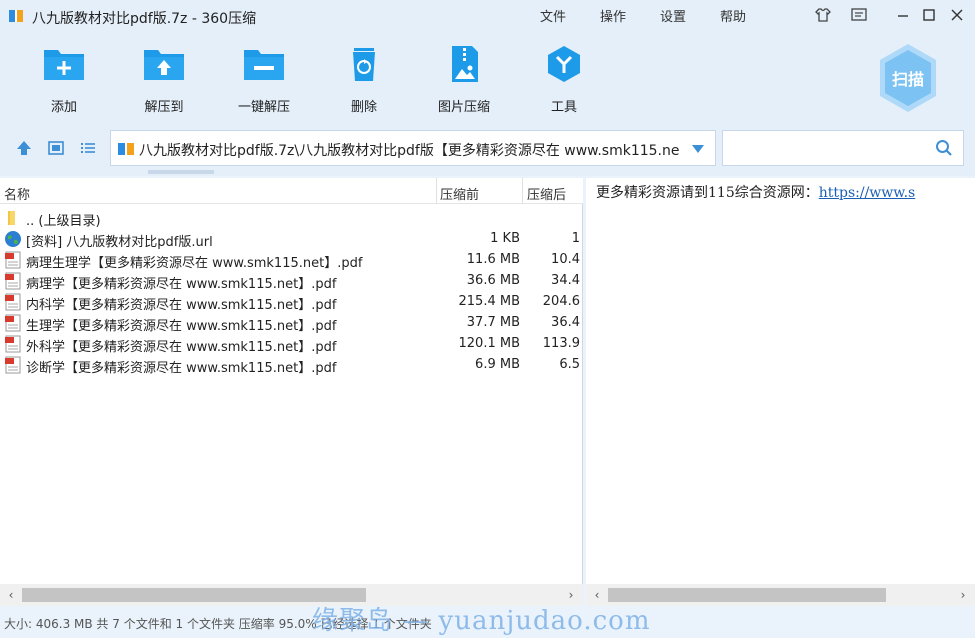 This screenshot has width=975, height=638. Describe the element at coordinates (565, 280) in the screenshot. I see `file-packed: 34.4` at that location.